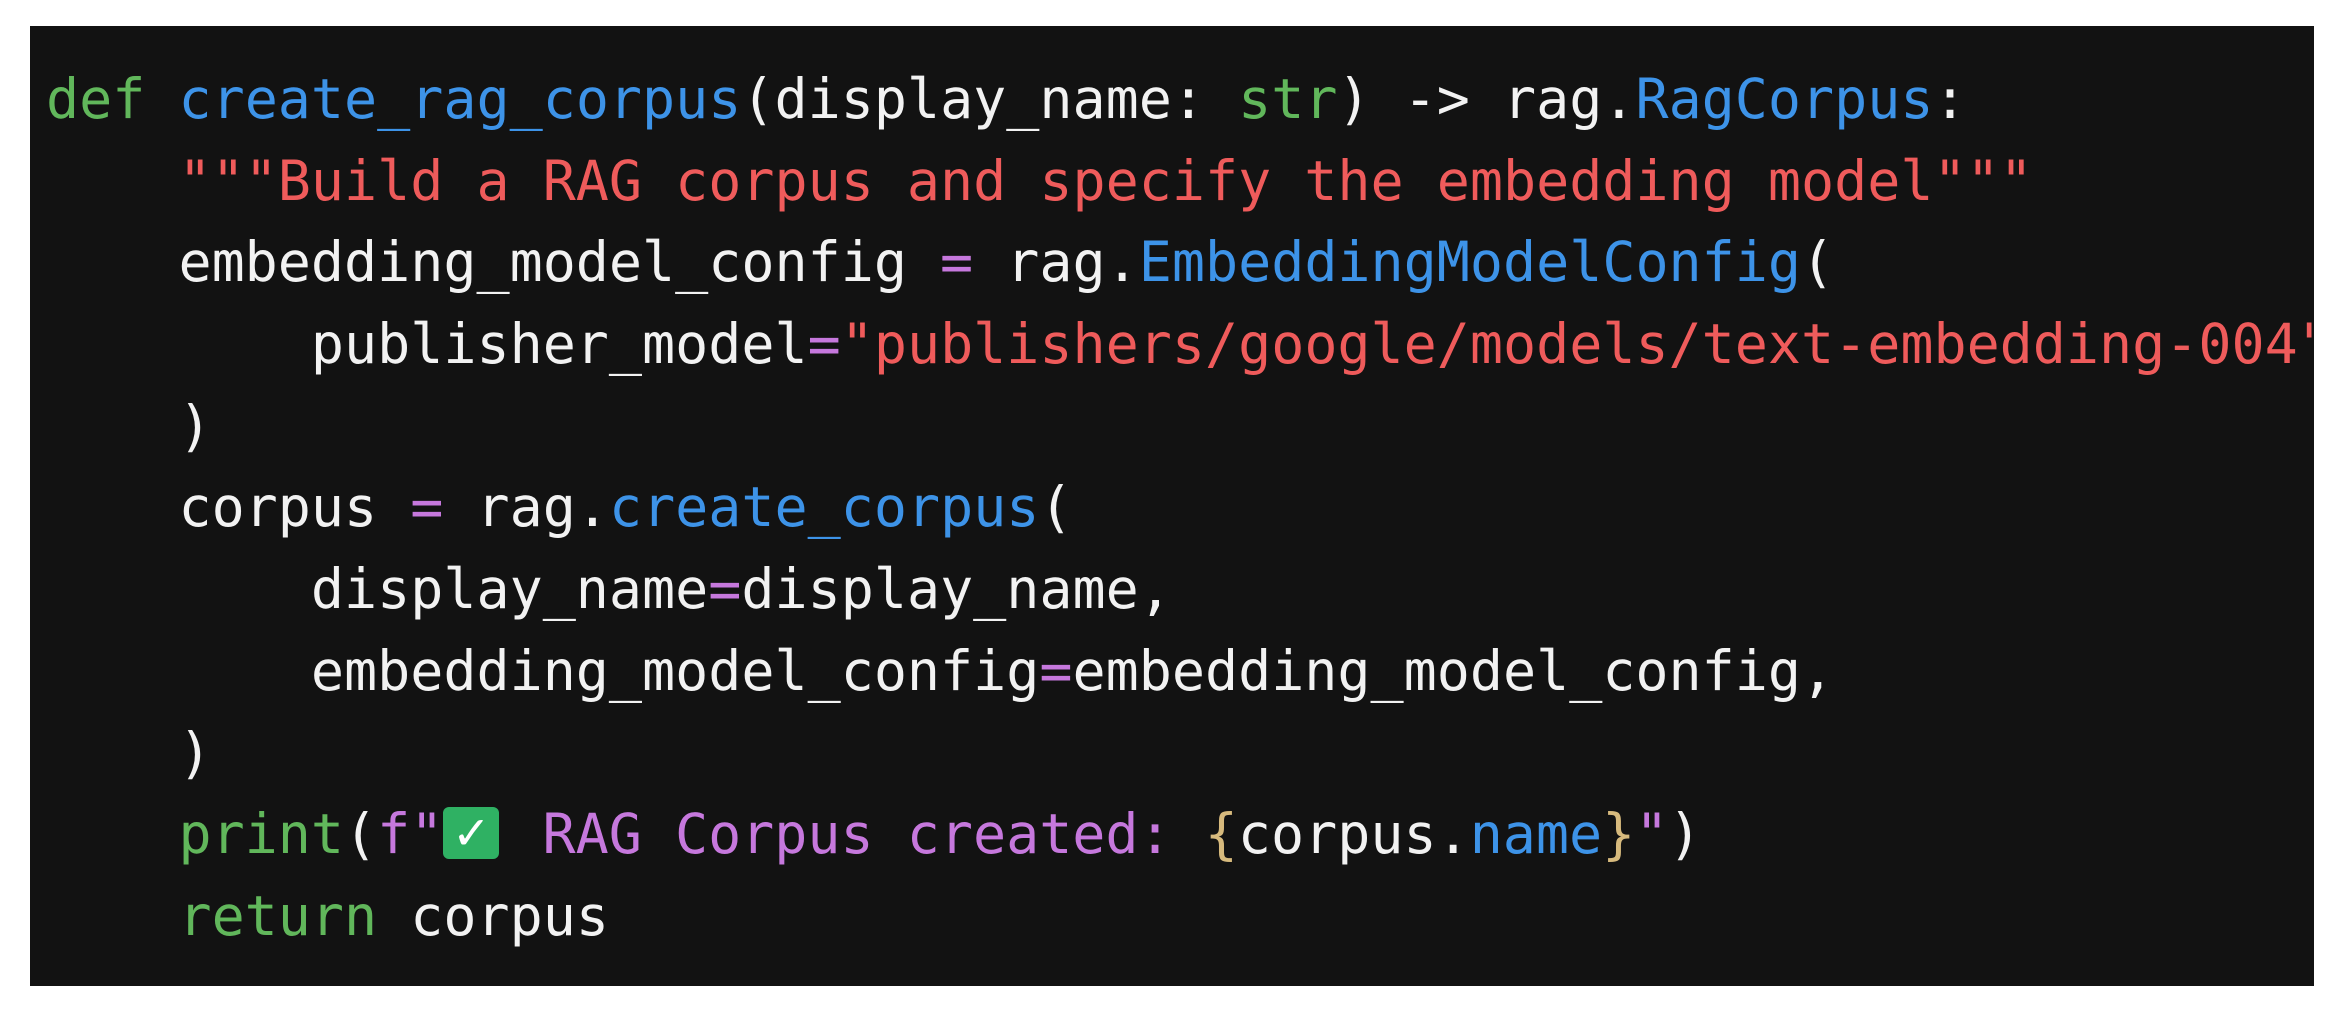  I want to click on code-line: display_name=display_name,, so click(1180, 590).